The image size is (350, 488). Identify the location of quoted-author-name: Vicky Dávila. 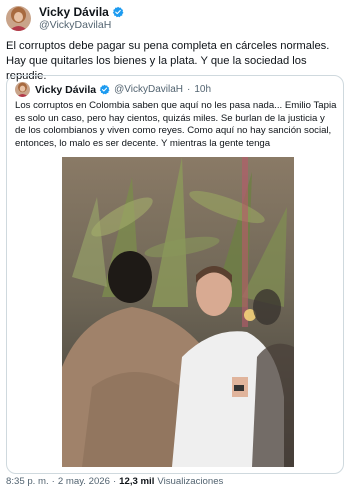
(66, 89).